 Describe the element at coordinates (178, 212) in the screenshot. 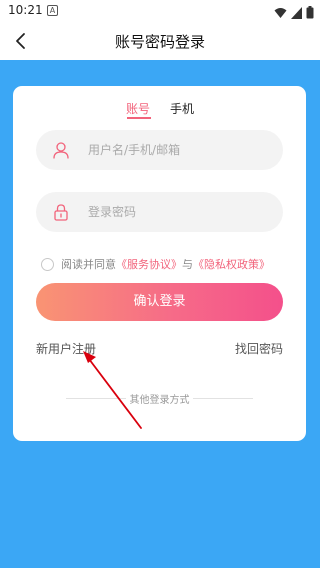

I see `password-input` at that location.